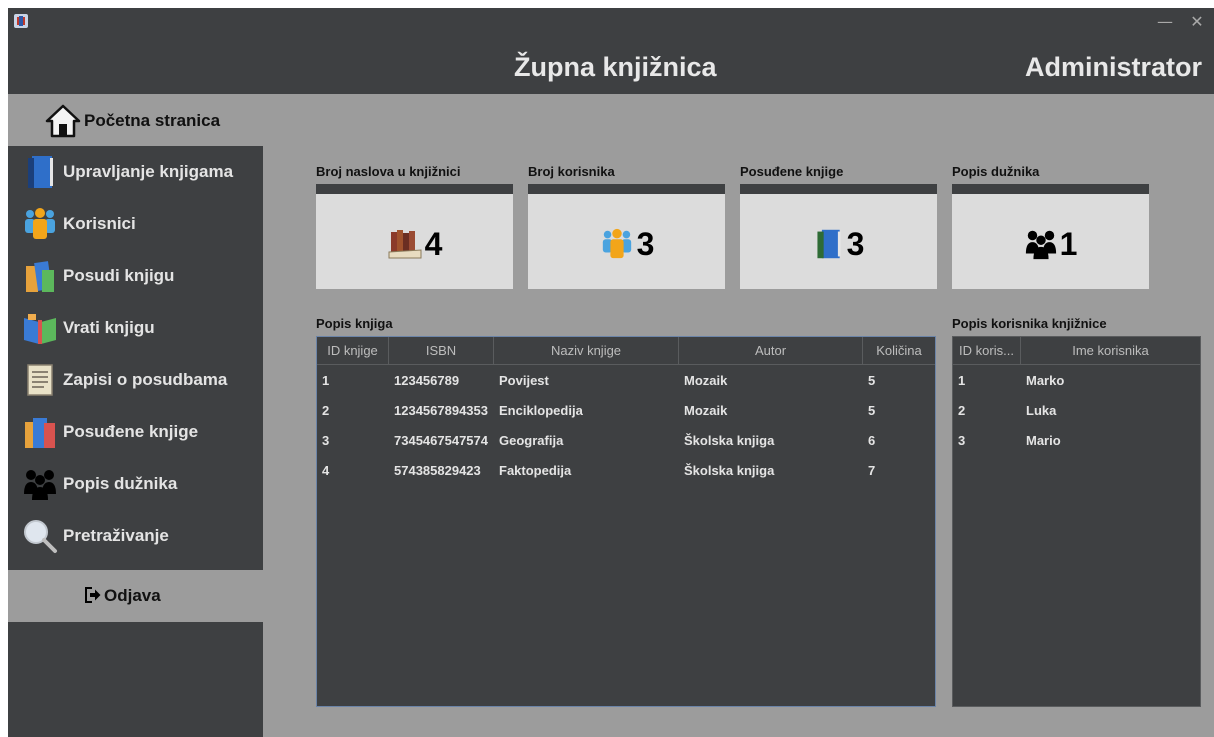 The width and height of the screenshot is (1214, 737). What do you see at coordinates (135, 380) in the screenshot?
I see `sidebar-item-loan-records: Zapisi o posudbama` at bounding box center [135, 380].